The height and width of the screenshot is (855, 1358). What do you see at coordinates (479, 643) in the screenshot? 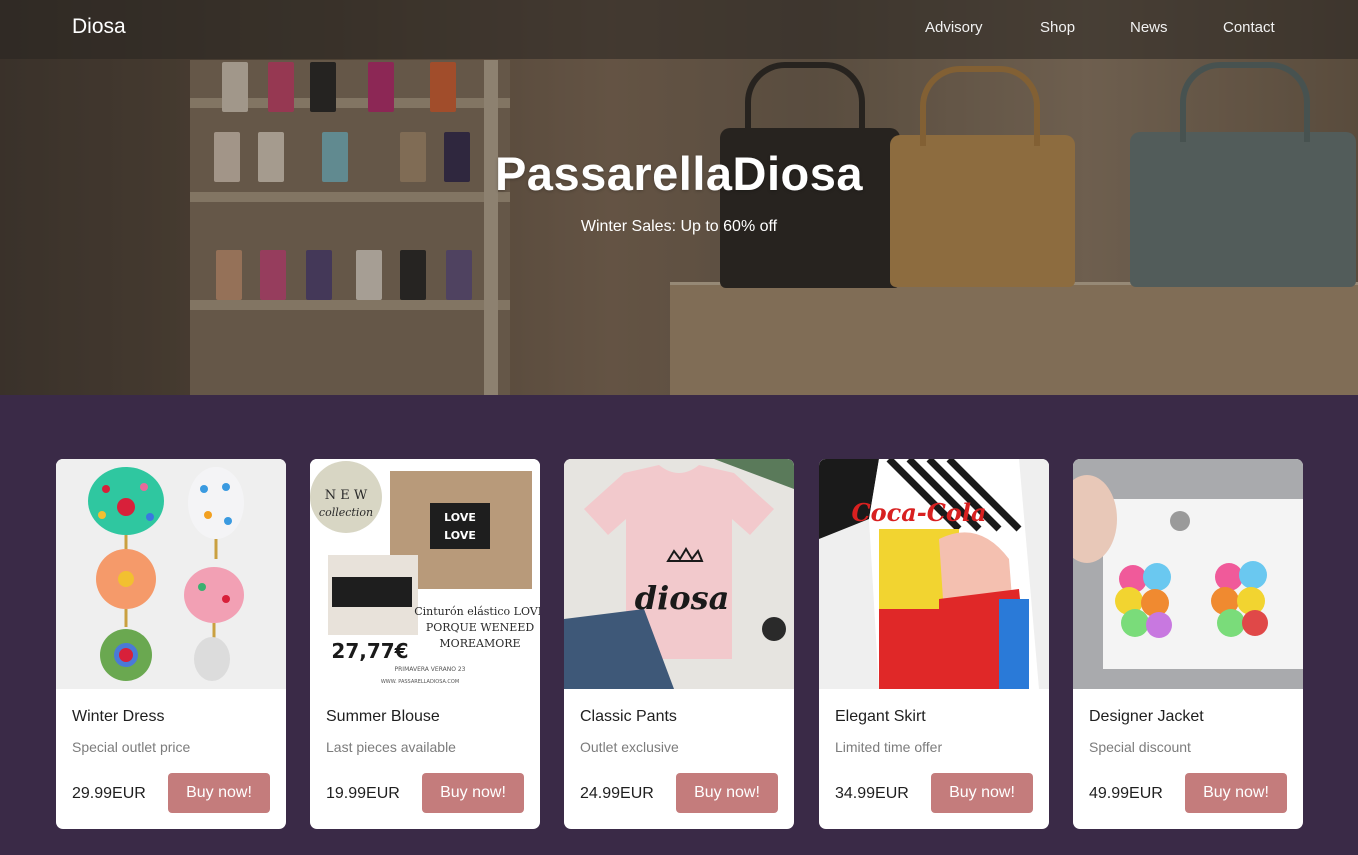
I see `promo-caption: MOREAMORE` at bounding box center [479, 643].